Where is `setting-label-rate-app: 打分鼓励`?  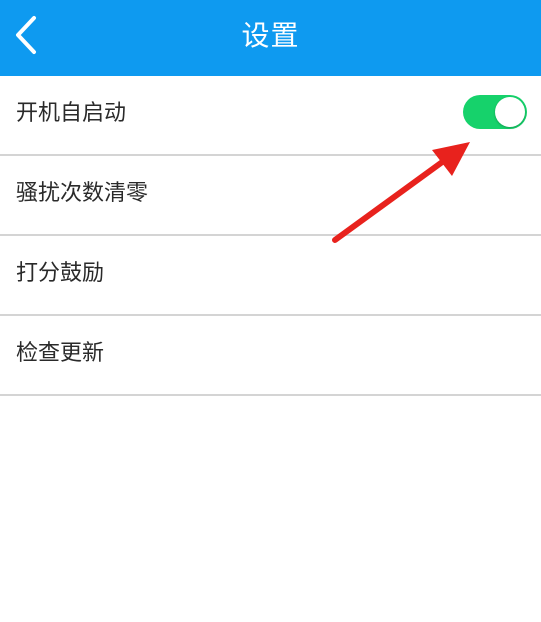
setting-label-rate-app: 打分鼓励 is located at coordinates (60, 273).